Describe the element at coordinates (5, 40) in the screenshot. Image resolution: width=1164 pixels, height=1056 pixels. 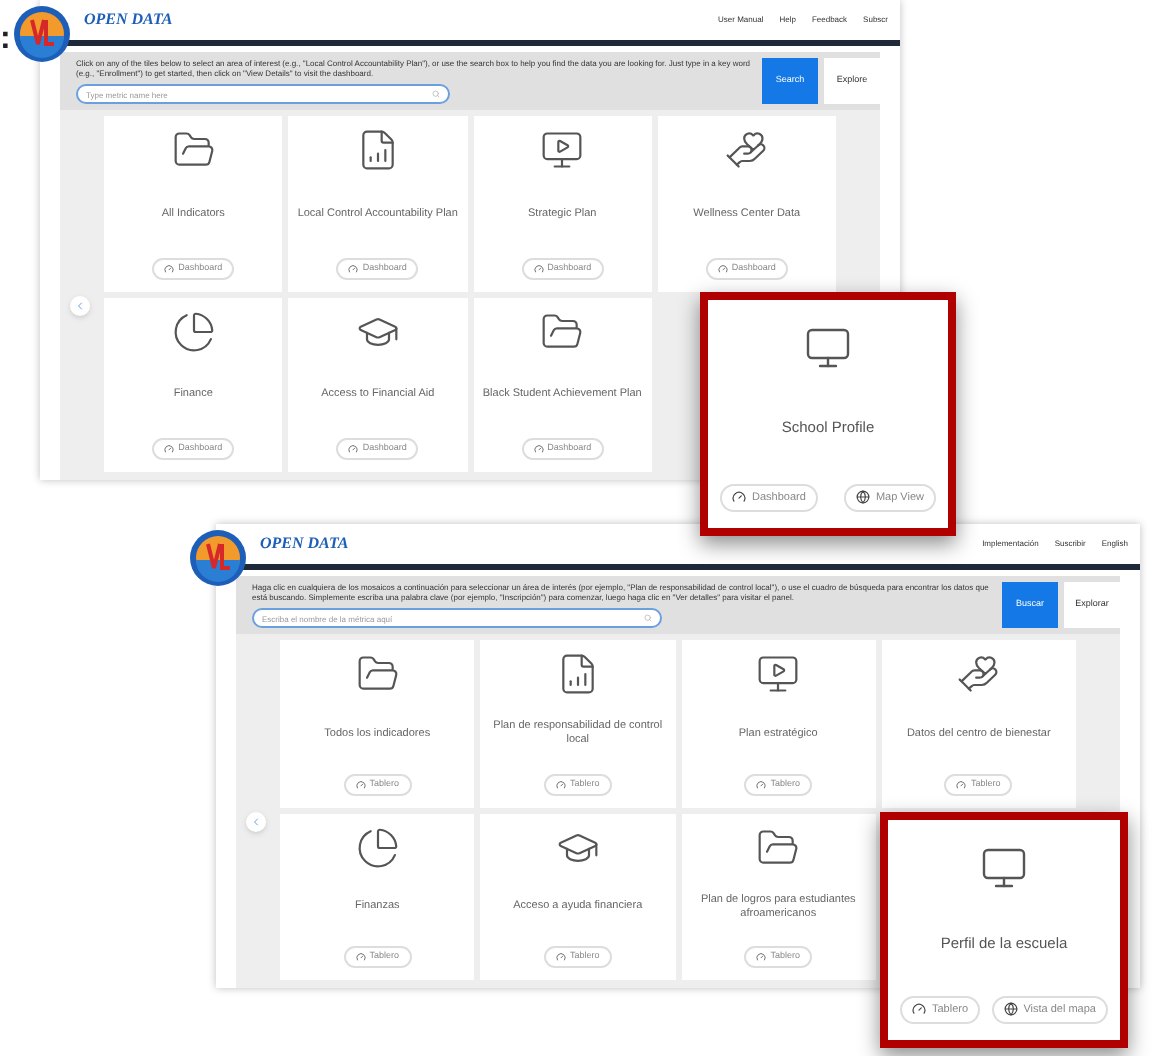
I see `slide-mark: :` at that location.